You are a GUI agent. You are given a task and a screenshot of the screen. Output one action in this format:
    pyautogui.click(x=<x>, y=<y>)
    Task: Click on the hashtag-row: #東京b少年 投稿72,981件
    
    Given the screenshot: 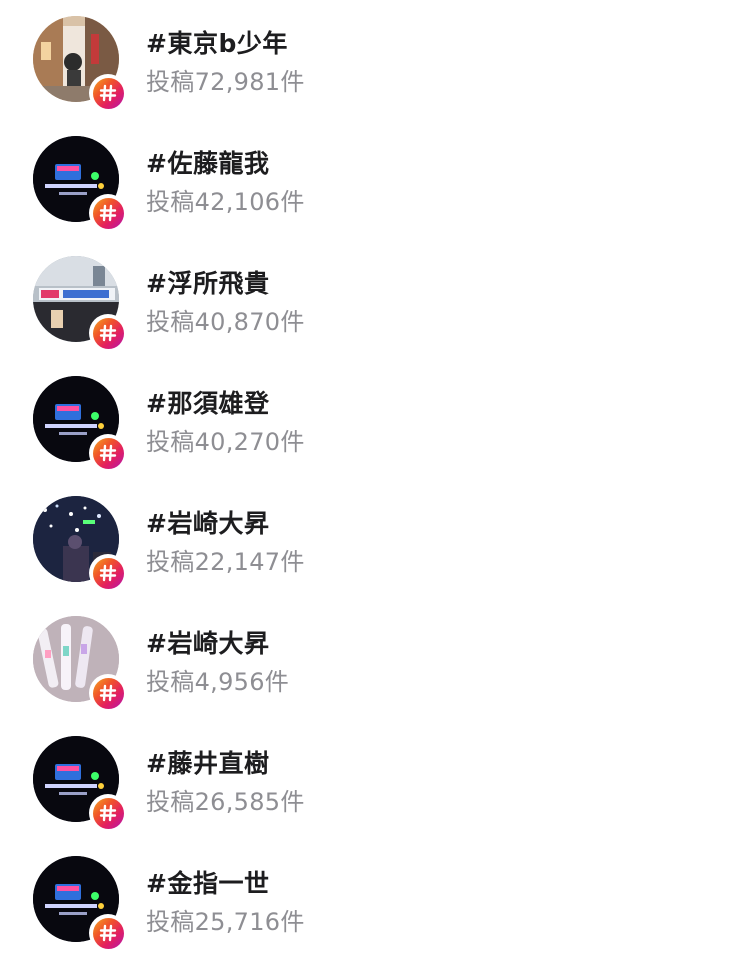 What is the action you would take?
    pyautogui.click(x=374, y=60)
    